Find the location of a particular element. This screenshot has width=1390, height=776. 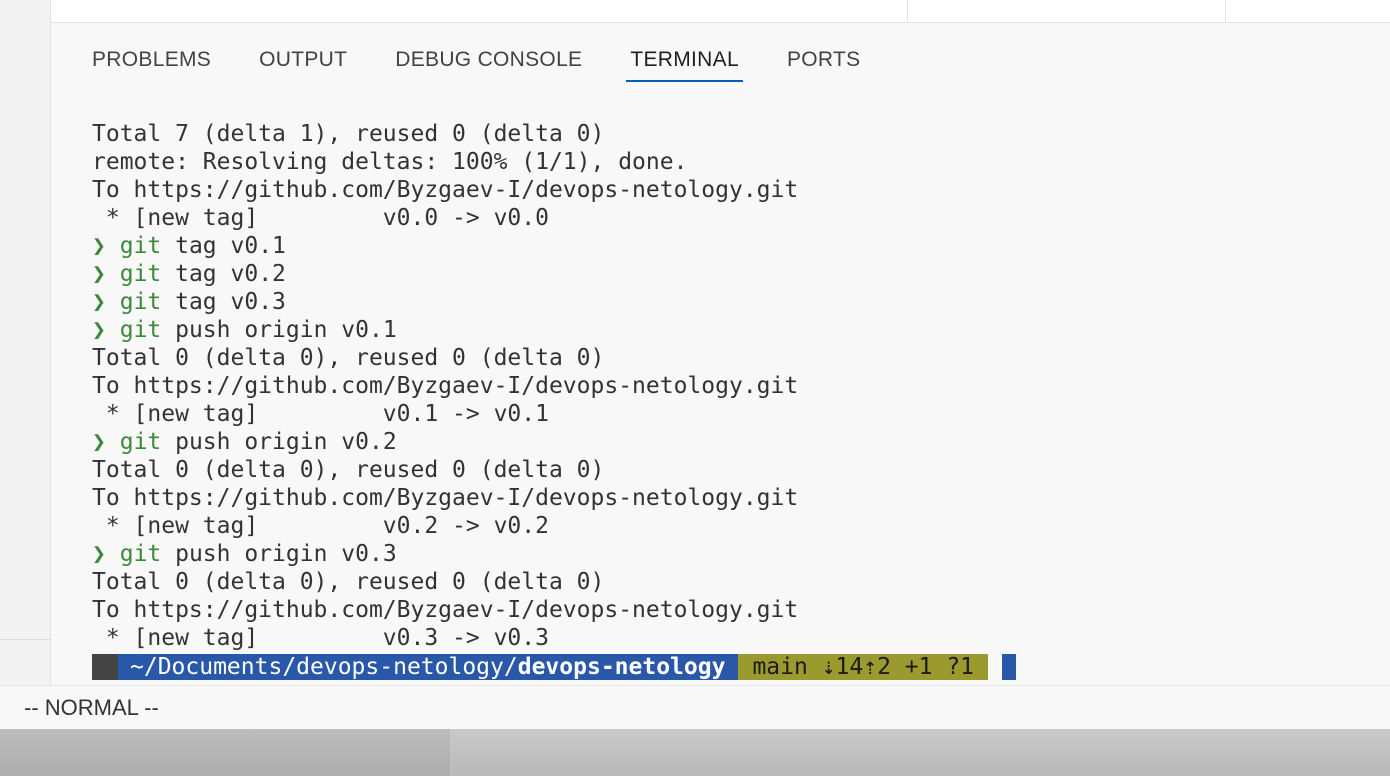

dock-area is located at coordinates (695, 752).